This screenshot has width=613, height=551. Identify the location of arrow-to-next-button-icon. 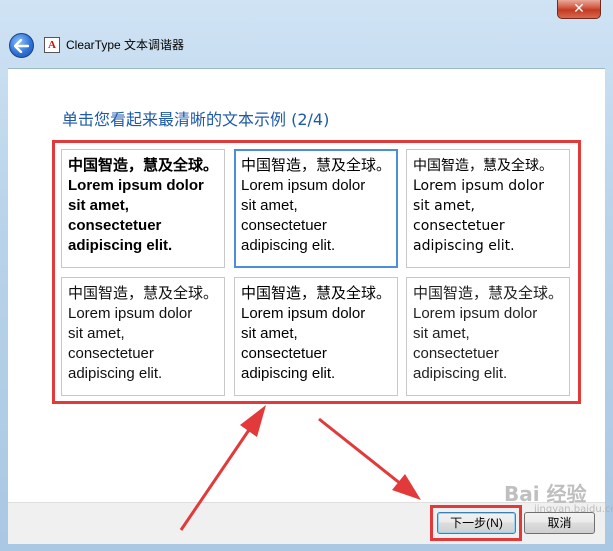
(369, 458).